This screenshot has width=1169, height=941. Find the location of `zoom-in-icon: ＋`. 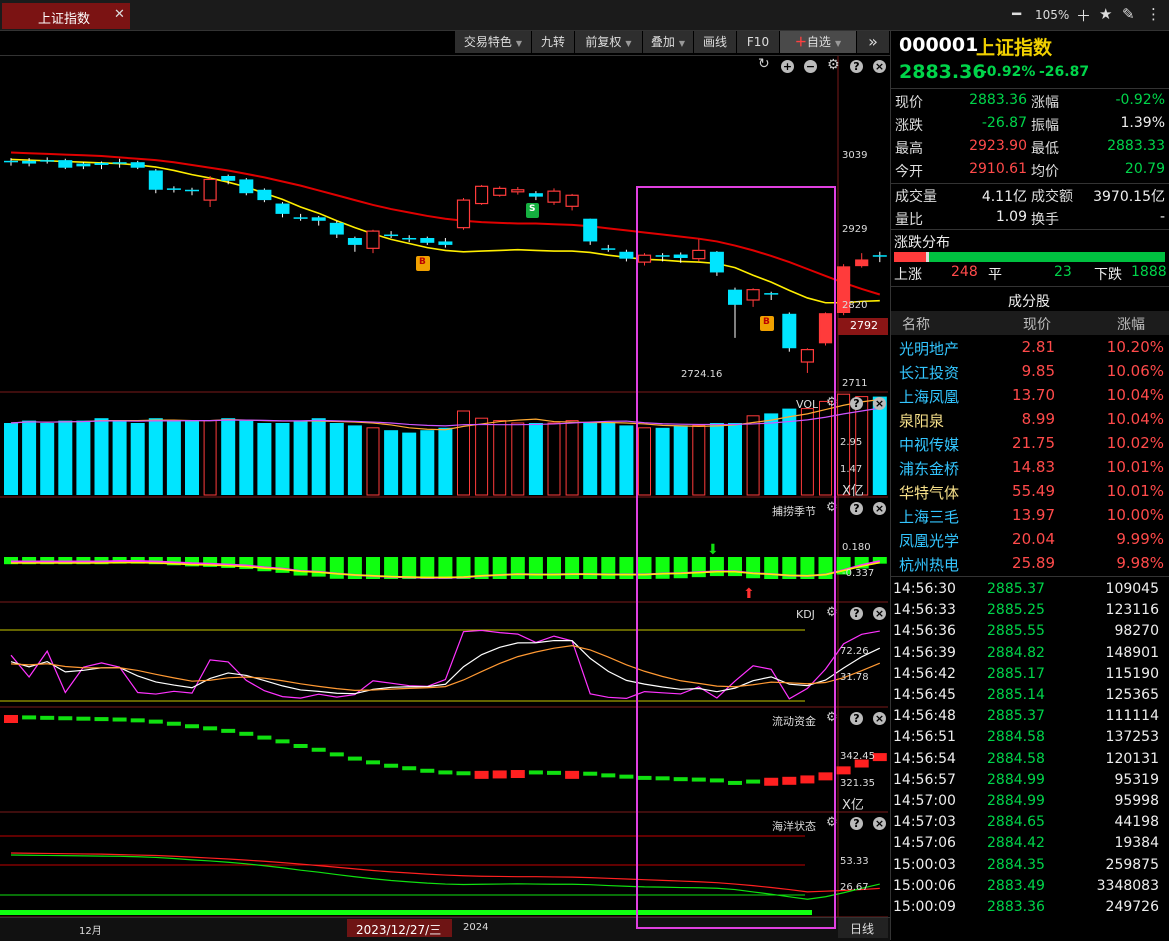

zoom-in-icon: ＋ is located at coordinates (1083, 15).